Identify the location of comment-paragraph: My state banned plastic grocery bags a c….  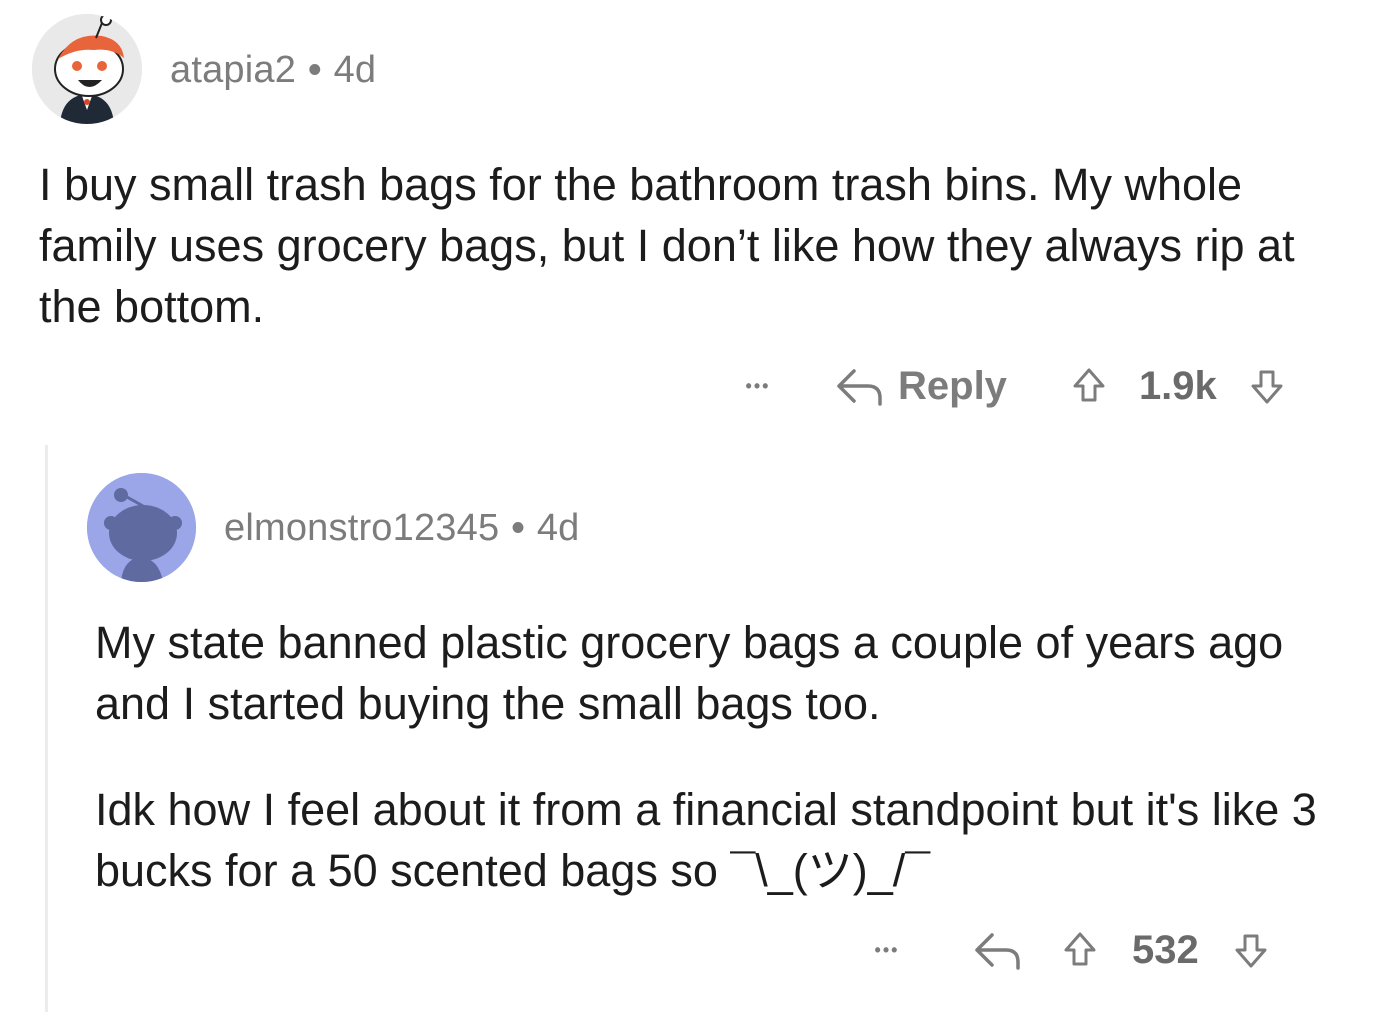
(689, 673).